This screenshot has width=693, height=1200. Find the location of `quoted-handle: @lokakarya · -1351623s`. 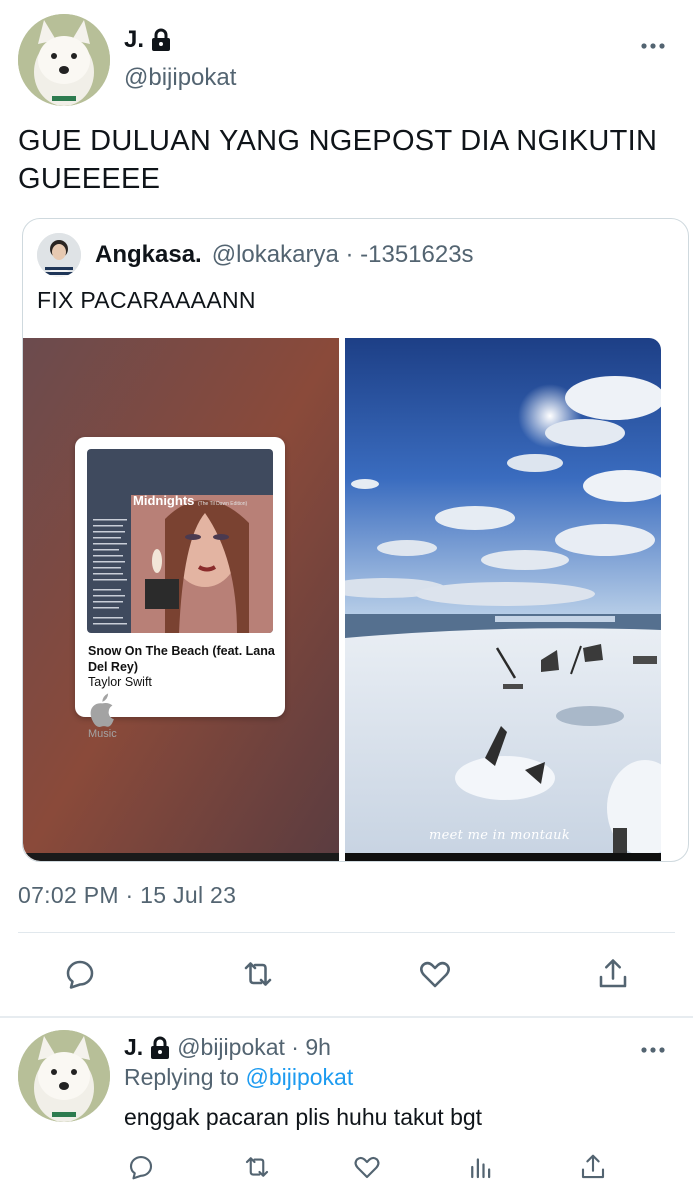

quoted-handle: @lokakarya · -1351623s is located at coordinates (342, 254).